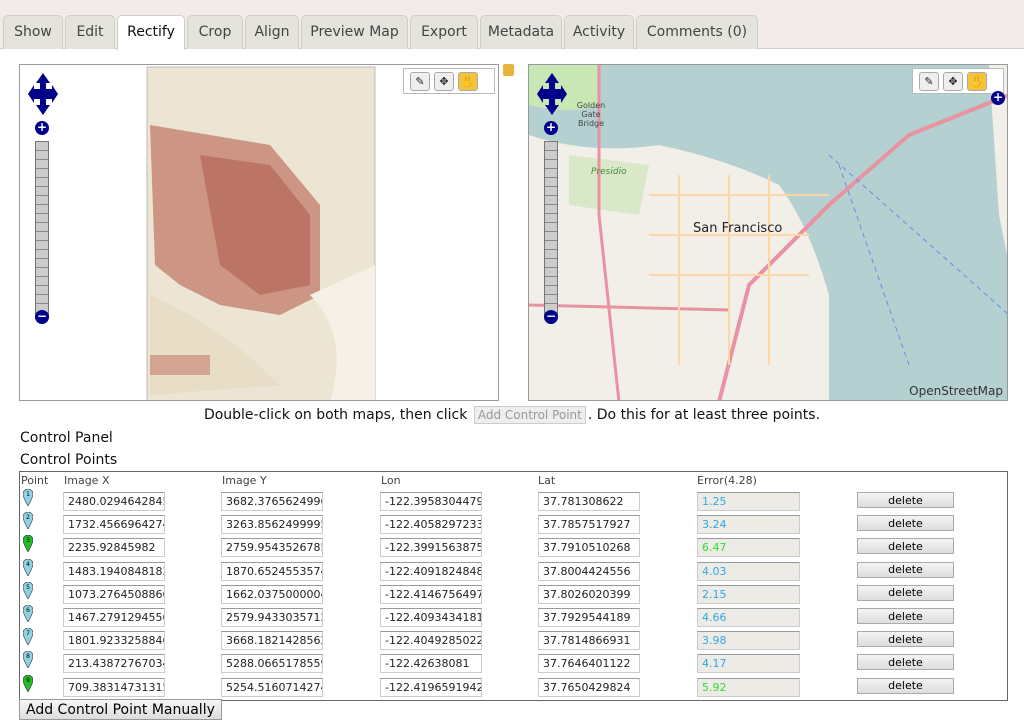 The image size is (1024, 728). What do you see at coordinates (589, 548) in the screenshot?
I see `lat-input: 37.7910510268` at bounding box center [589, 548].